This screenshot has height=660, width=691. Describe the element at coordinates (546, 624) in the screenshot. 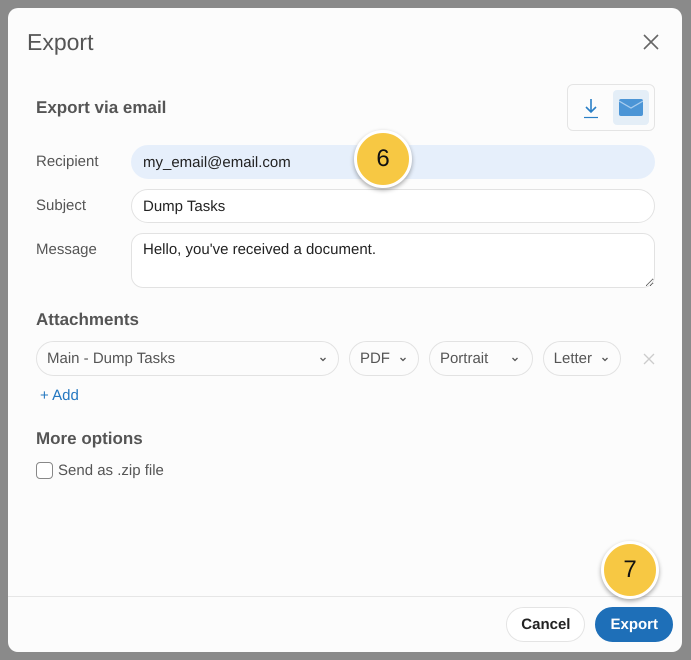

I see `cancel-button: Cancel` at that location.